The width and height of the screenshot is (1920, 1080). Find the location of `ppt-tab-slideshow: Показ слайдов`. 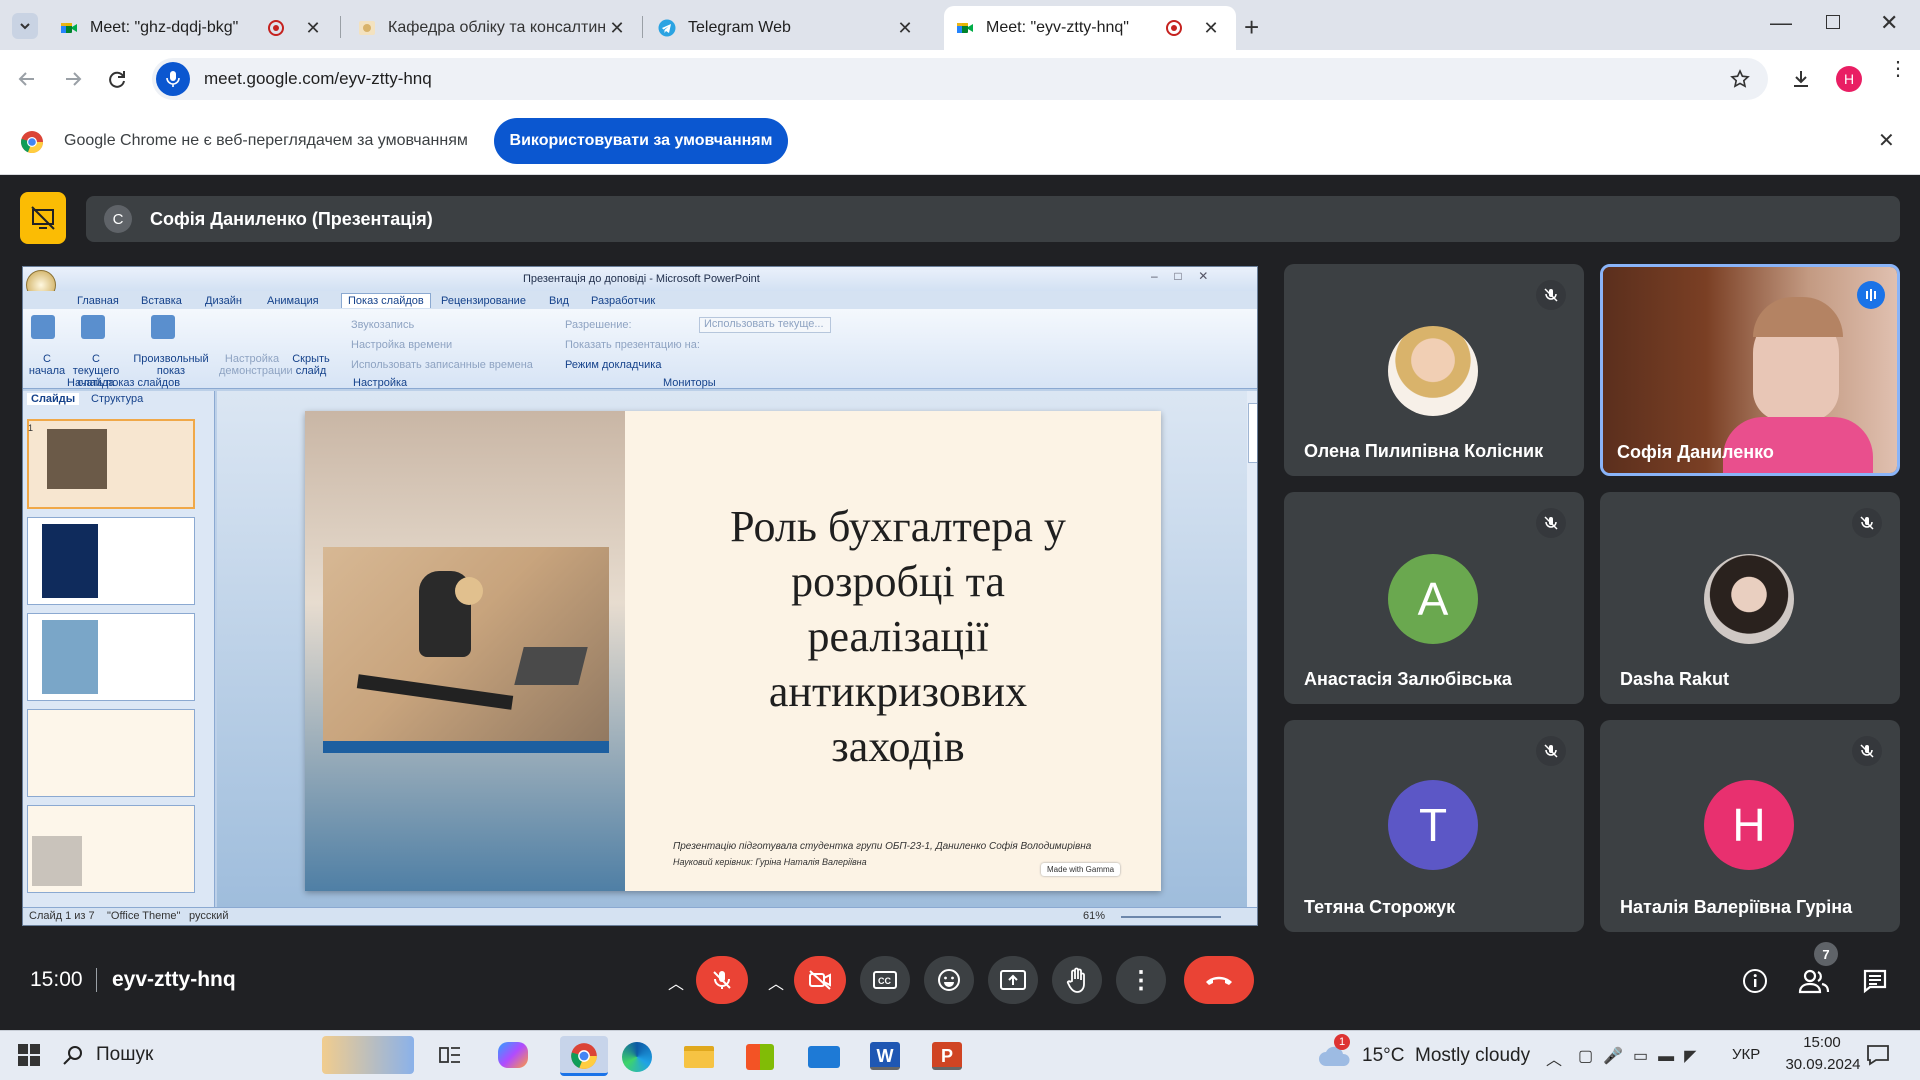

ppt-tab-slideshow: Показ слайдов is located at coordinates (386, 300).